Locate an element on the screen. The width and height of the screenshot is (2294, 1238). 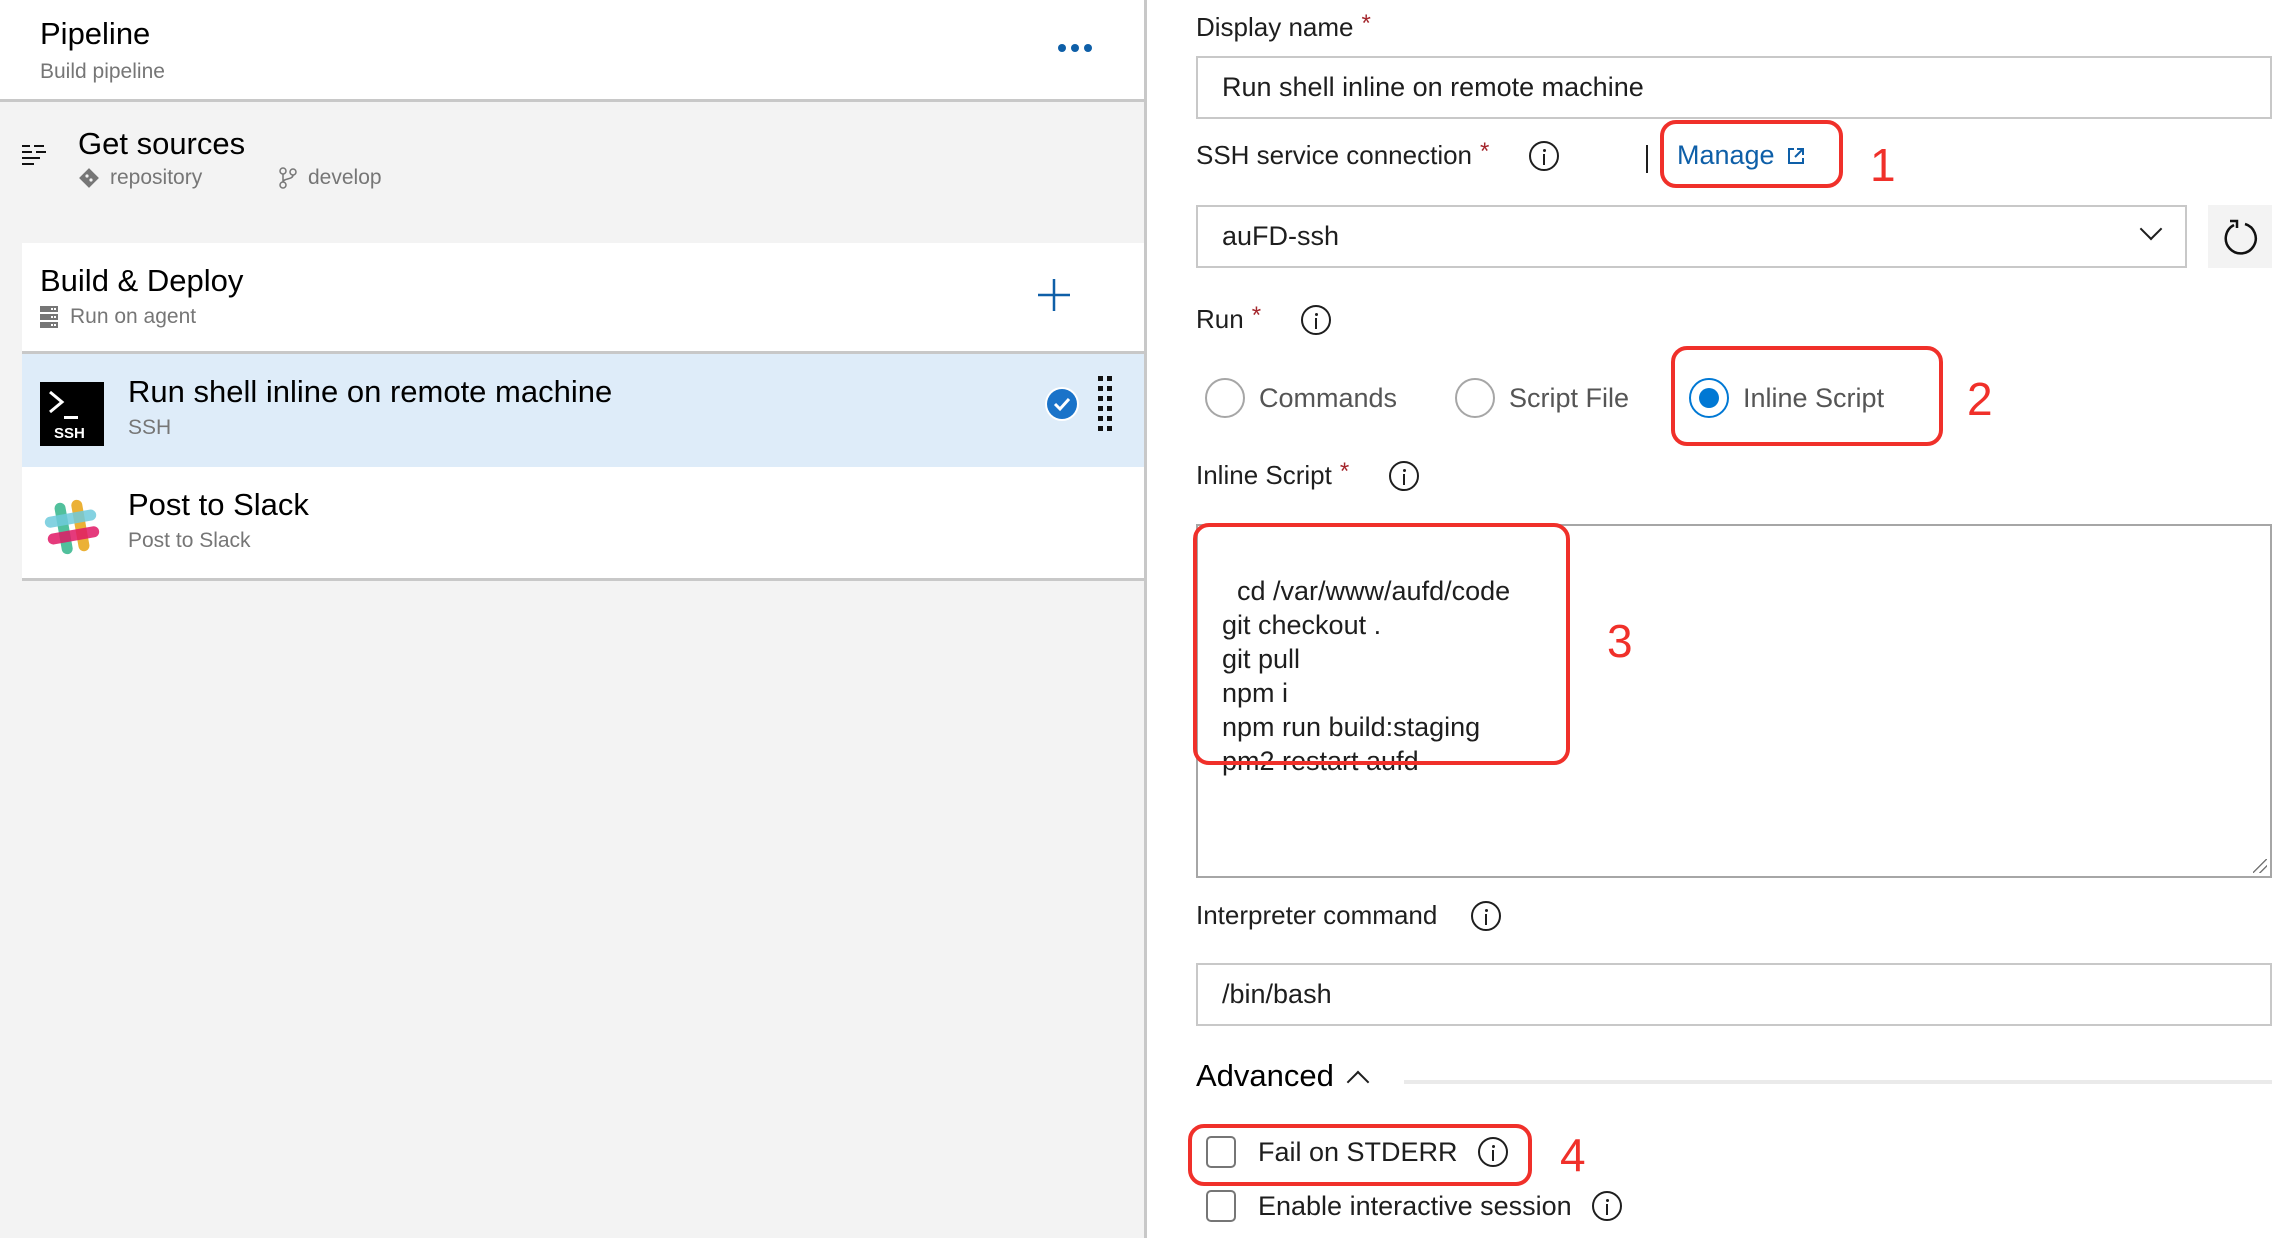
agent-server-icon is located at coordinates (49, 317).